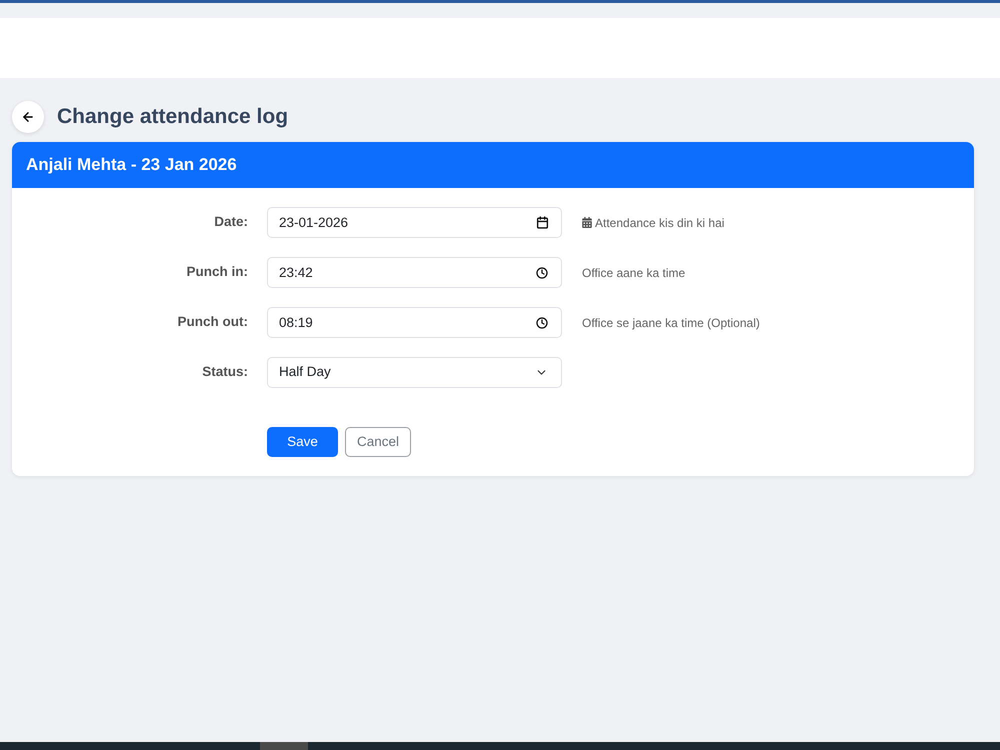 Image resolution: width=1000 pixels, height=750 pixels. I want to click on back-arrow-icon, so click(28, 117).